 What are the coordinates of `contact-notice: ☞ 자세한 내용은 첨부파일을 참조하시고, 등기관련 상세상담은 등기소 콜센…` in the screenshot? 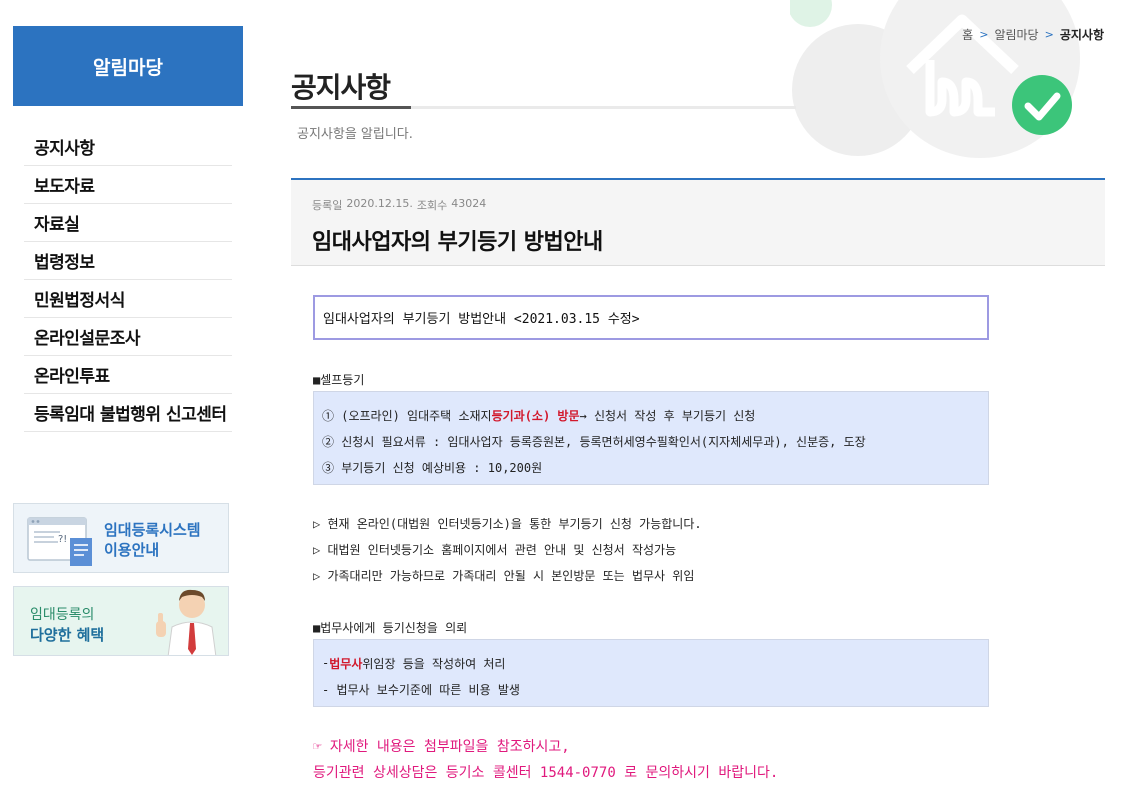 It's located at (545, 760).